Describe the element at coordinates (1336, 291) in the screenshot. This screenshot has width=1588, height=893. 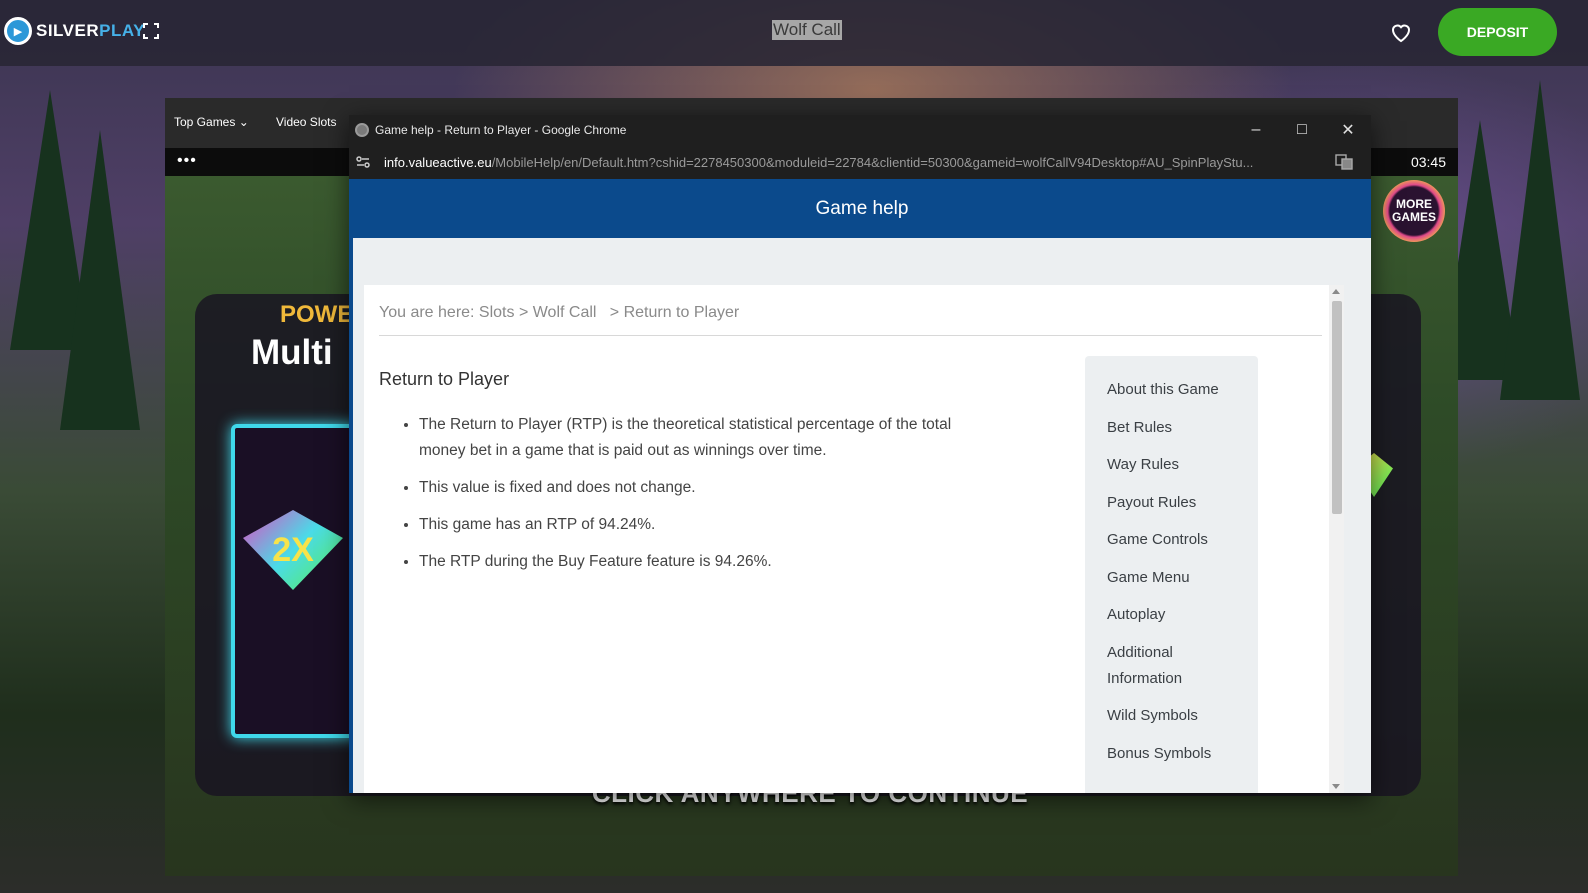
I see `scroll-up-icon` at that location.